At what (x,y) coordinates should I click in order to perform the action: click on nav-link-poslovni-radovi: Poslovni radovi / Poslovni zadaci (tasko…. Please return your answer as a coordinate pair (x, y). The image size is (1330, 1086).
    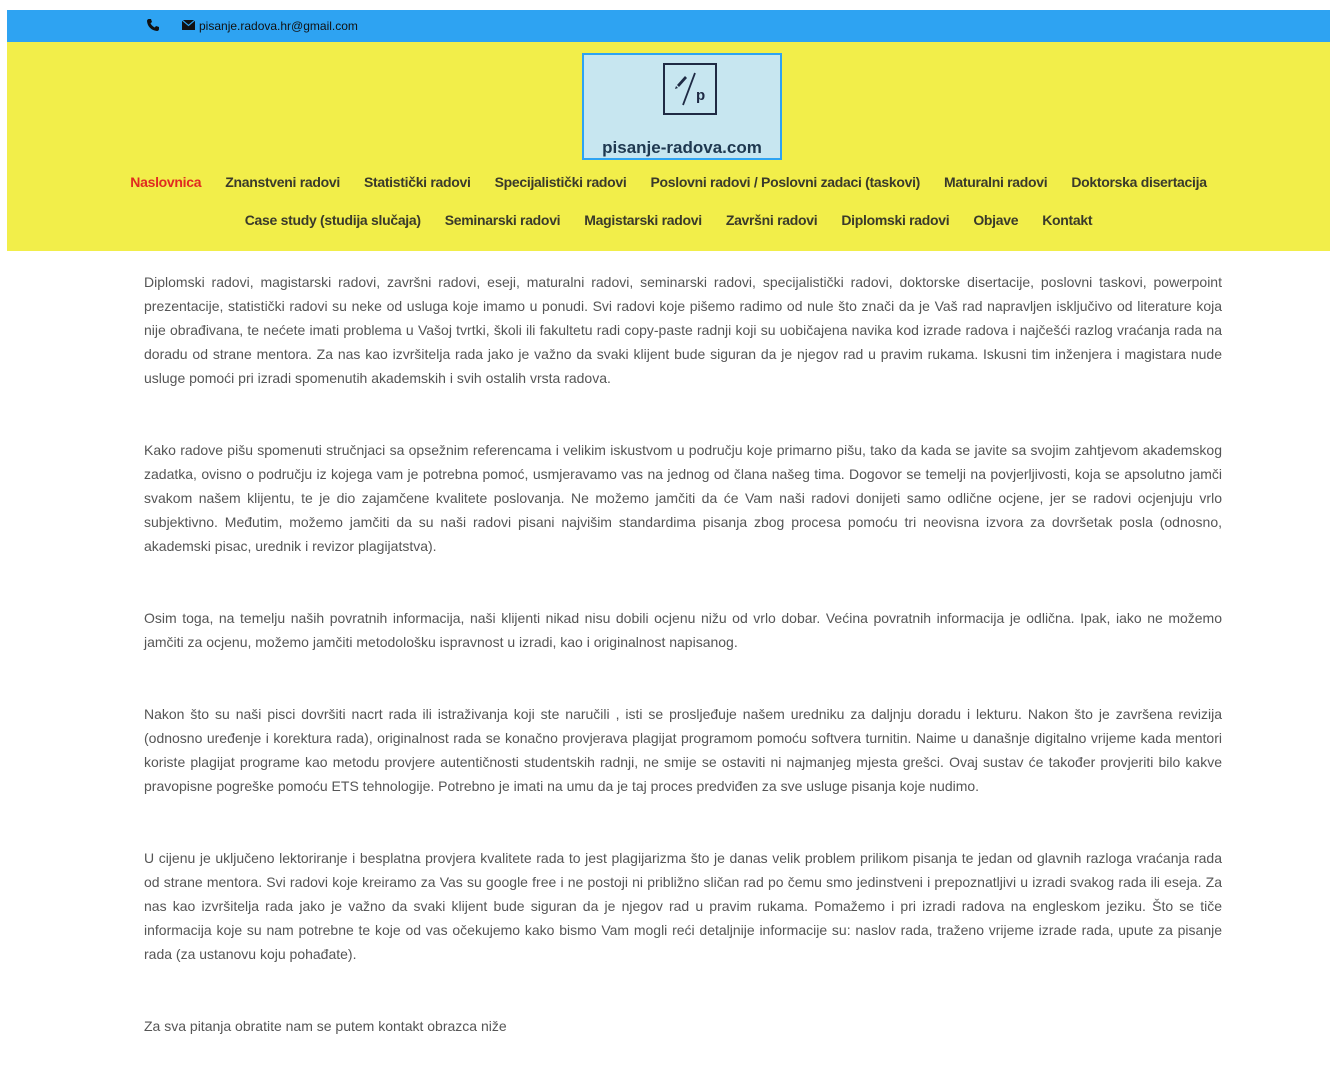
    Looking at the image, I should click on (786, 182).